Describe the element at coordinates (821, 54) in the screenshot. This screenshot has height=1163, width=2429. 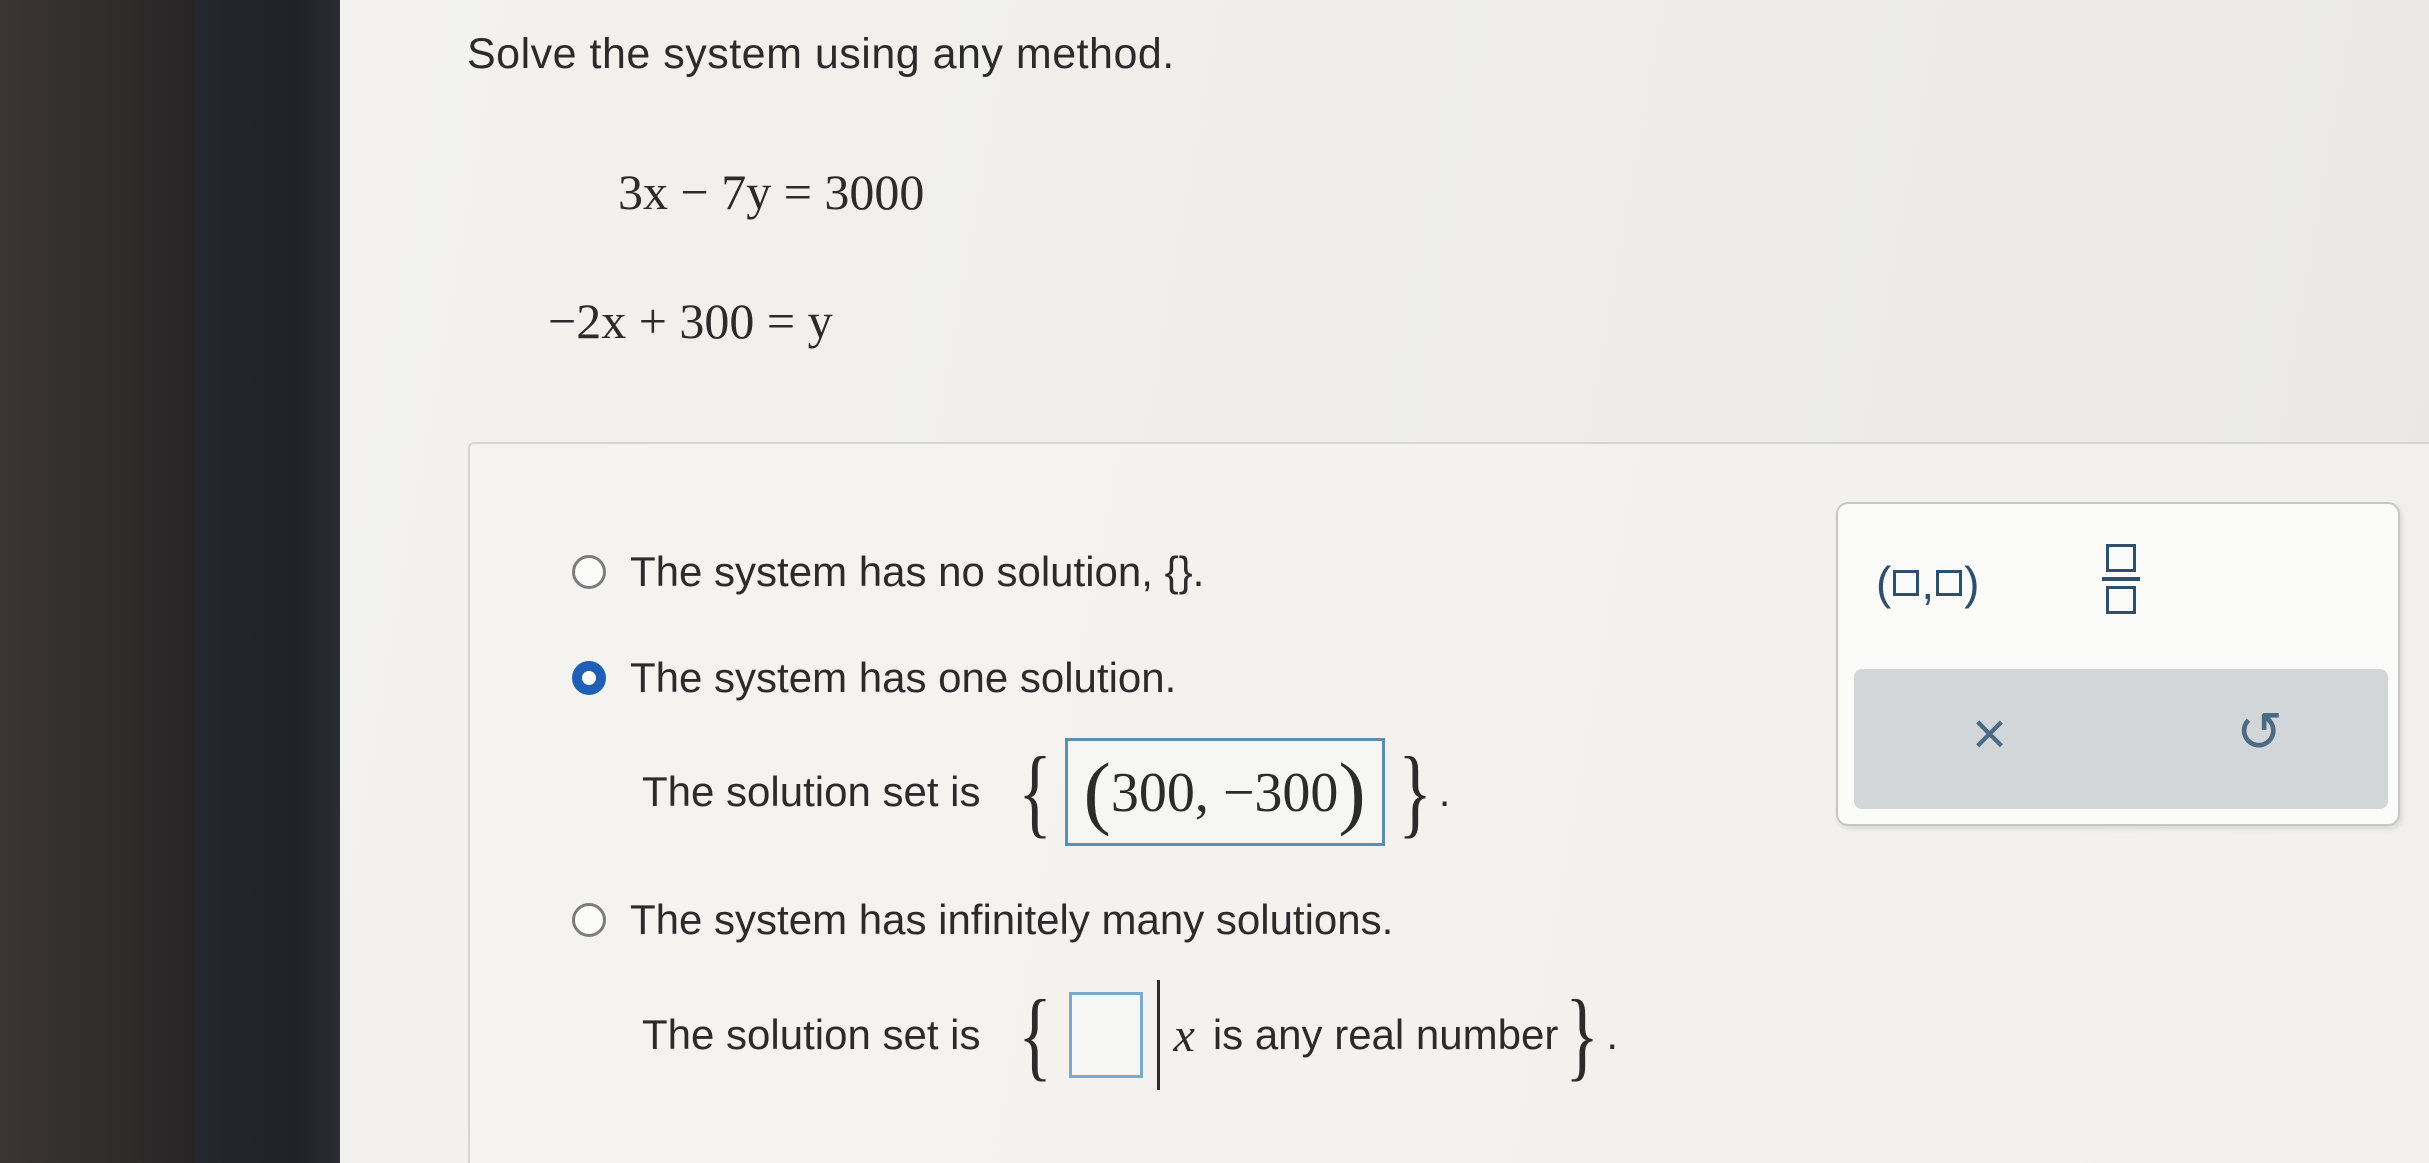
I see `question-prompt: Solve the system using any method.` at that location.